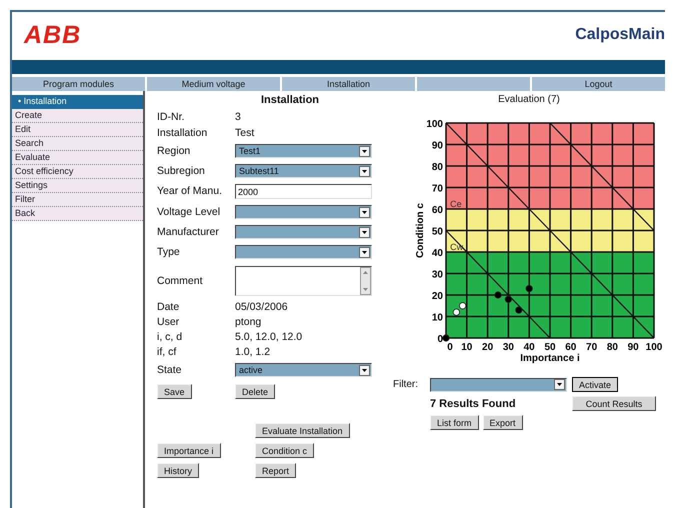 Image resolution: width=677 pixels, height=508 pixels. Describe the element at coordinates (188, 232) in the screenshot. I see `field-label: Manufacturer` at that location.